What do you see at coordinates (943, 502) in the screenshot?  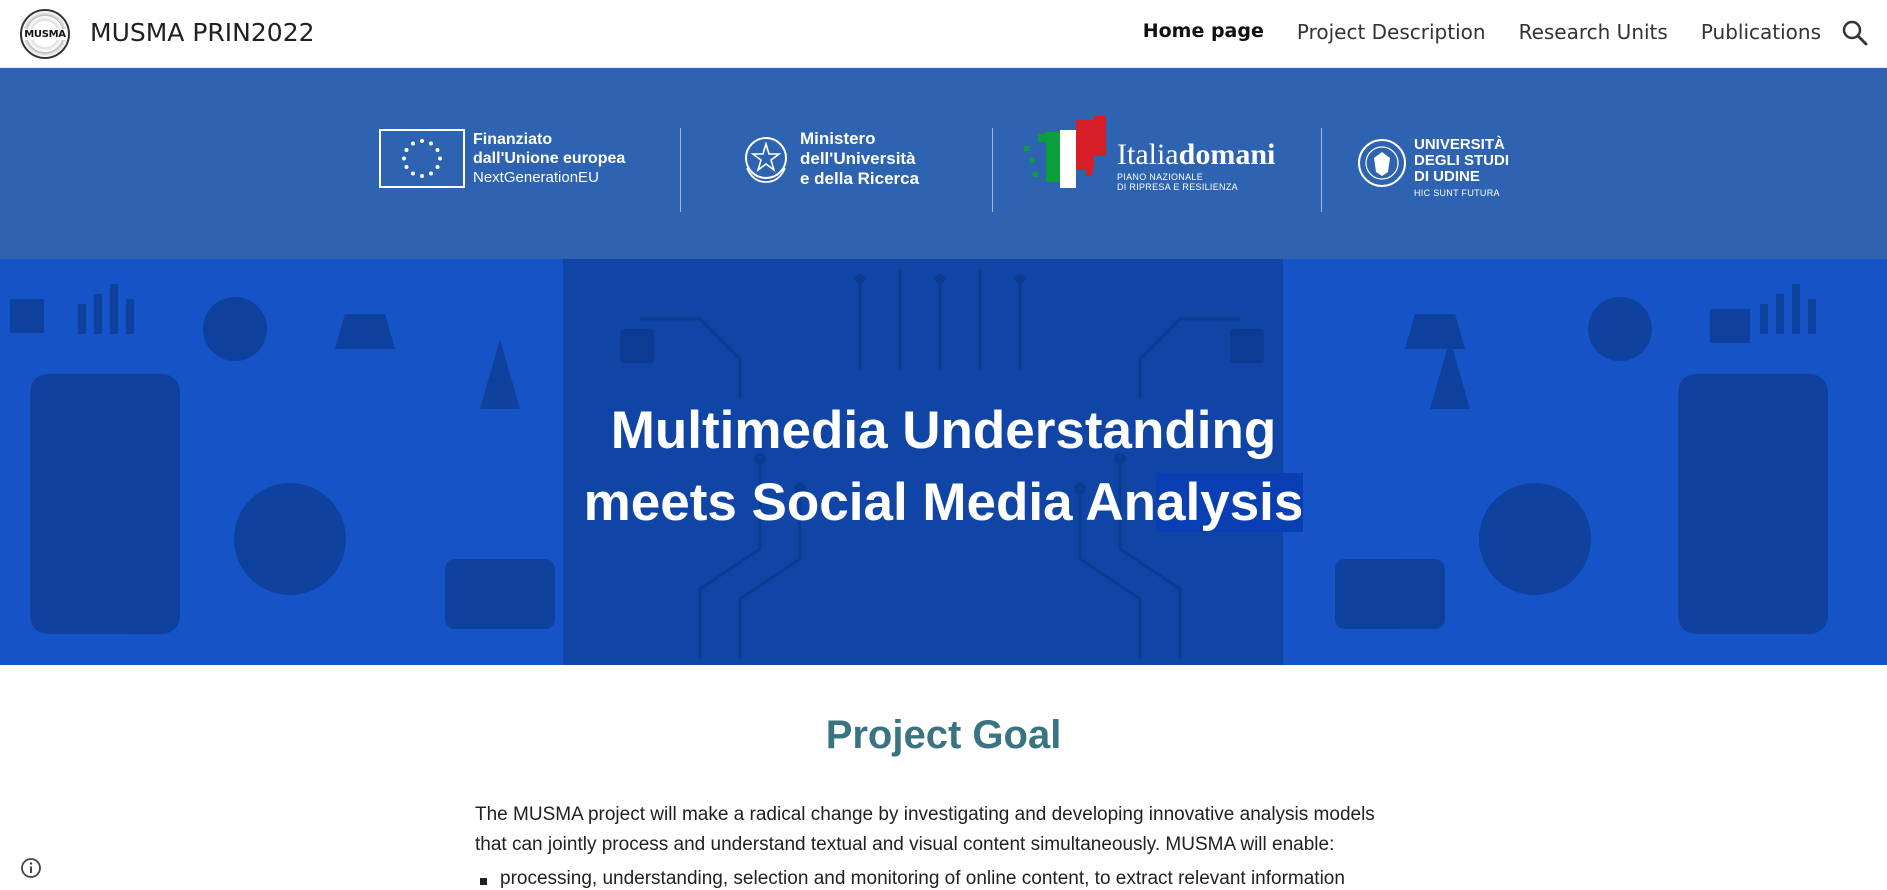 I see `hero-title-line-2: meets Social Media Analysis` at bounding box center [943, 502].